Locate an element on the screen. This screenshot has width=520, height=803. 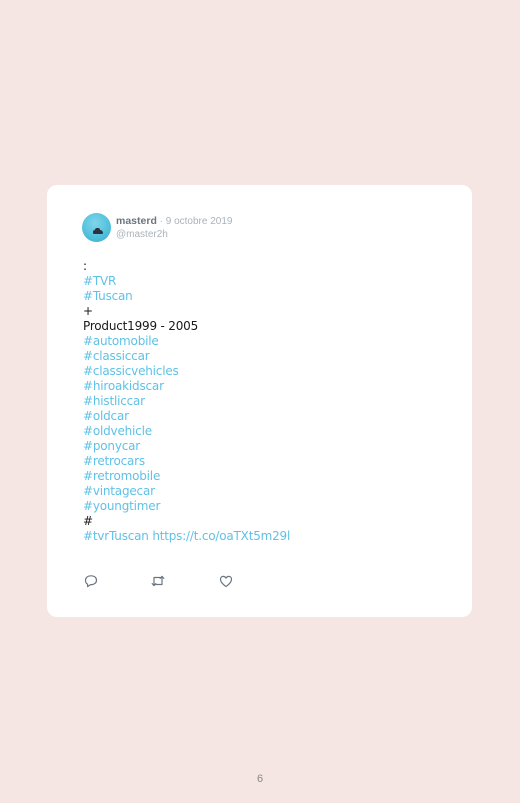
author-name: masterd is located at coordinates (136, 221).